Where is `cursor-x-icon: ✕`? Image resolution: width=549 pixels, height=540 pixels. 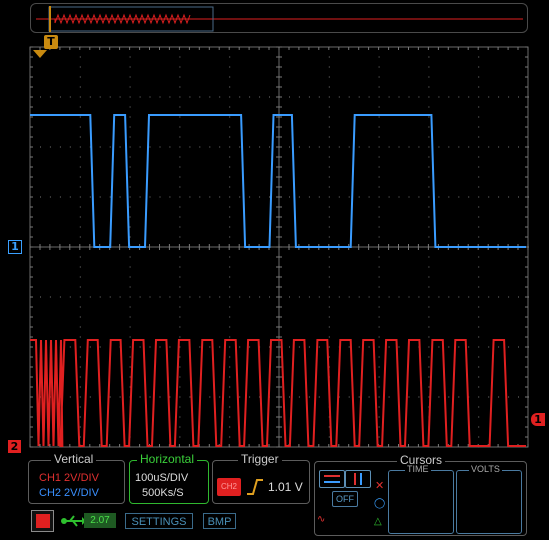
cursor-x-icon: ✕ is located at coordinates (380, 486).